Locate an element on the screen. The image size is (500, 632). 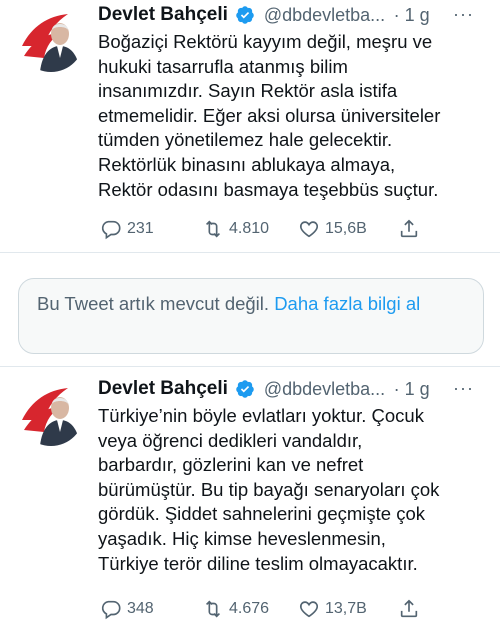
retweet-button: 4.810 is located at coordinates (235, 229).